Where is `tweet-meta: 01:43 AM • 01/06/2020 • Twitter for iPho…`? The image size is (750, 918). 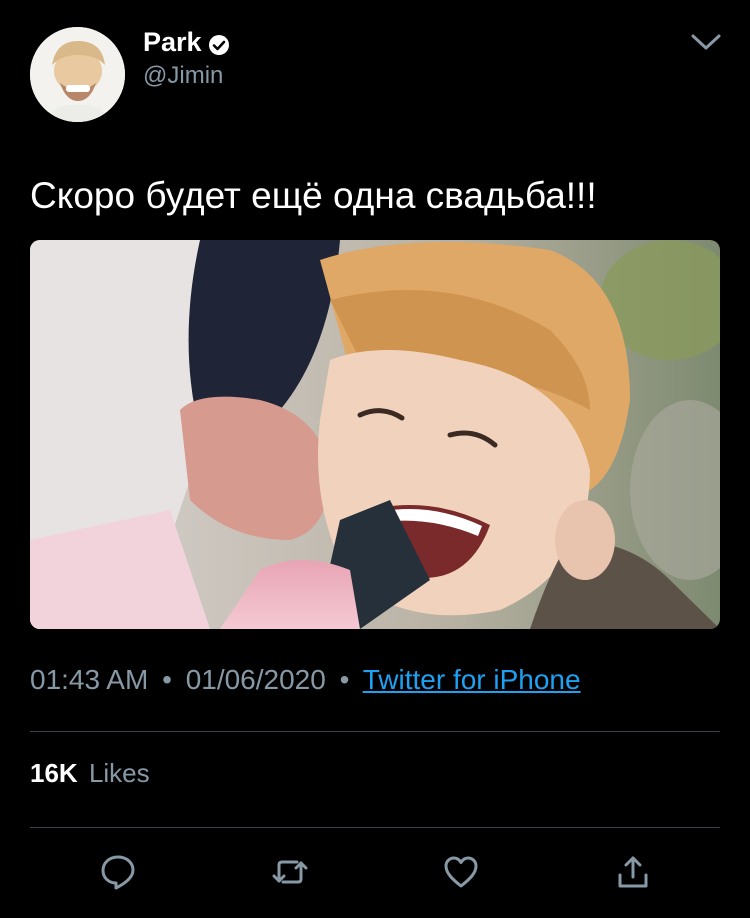
tweet-meta: 01:43 AM • 01/06/2020 • Twitter for iPho… is located at coordinates (305, 680).